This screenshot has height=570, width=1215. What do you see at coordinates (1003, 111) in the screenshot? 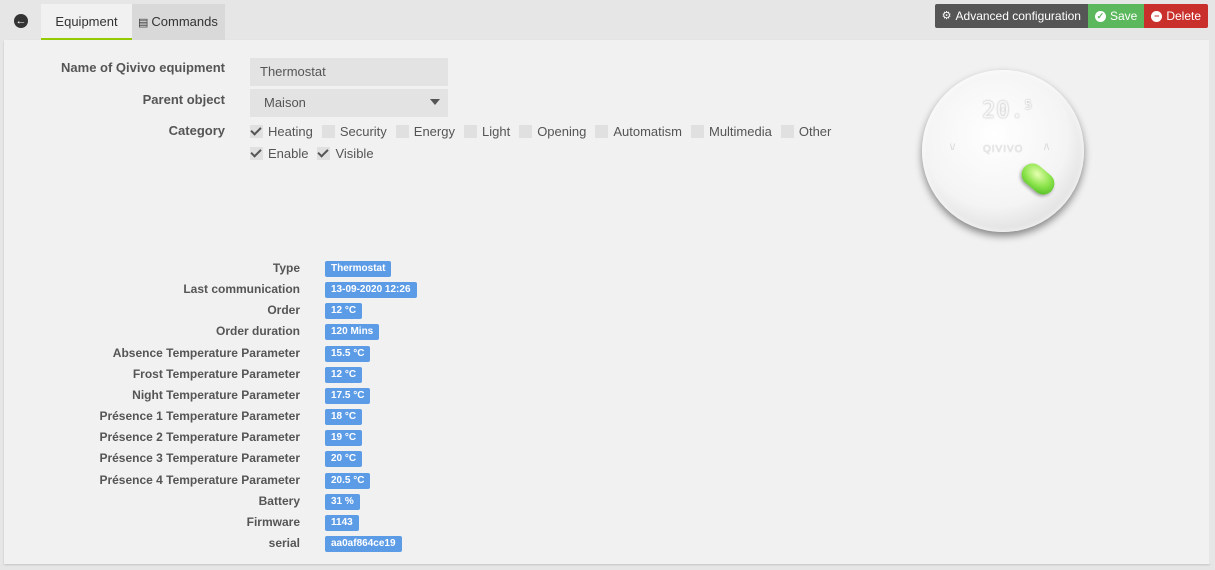
I see `display-main: 20.` at bounding box center [1003, 111].